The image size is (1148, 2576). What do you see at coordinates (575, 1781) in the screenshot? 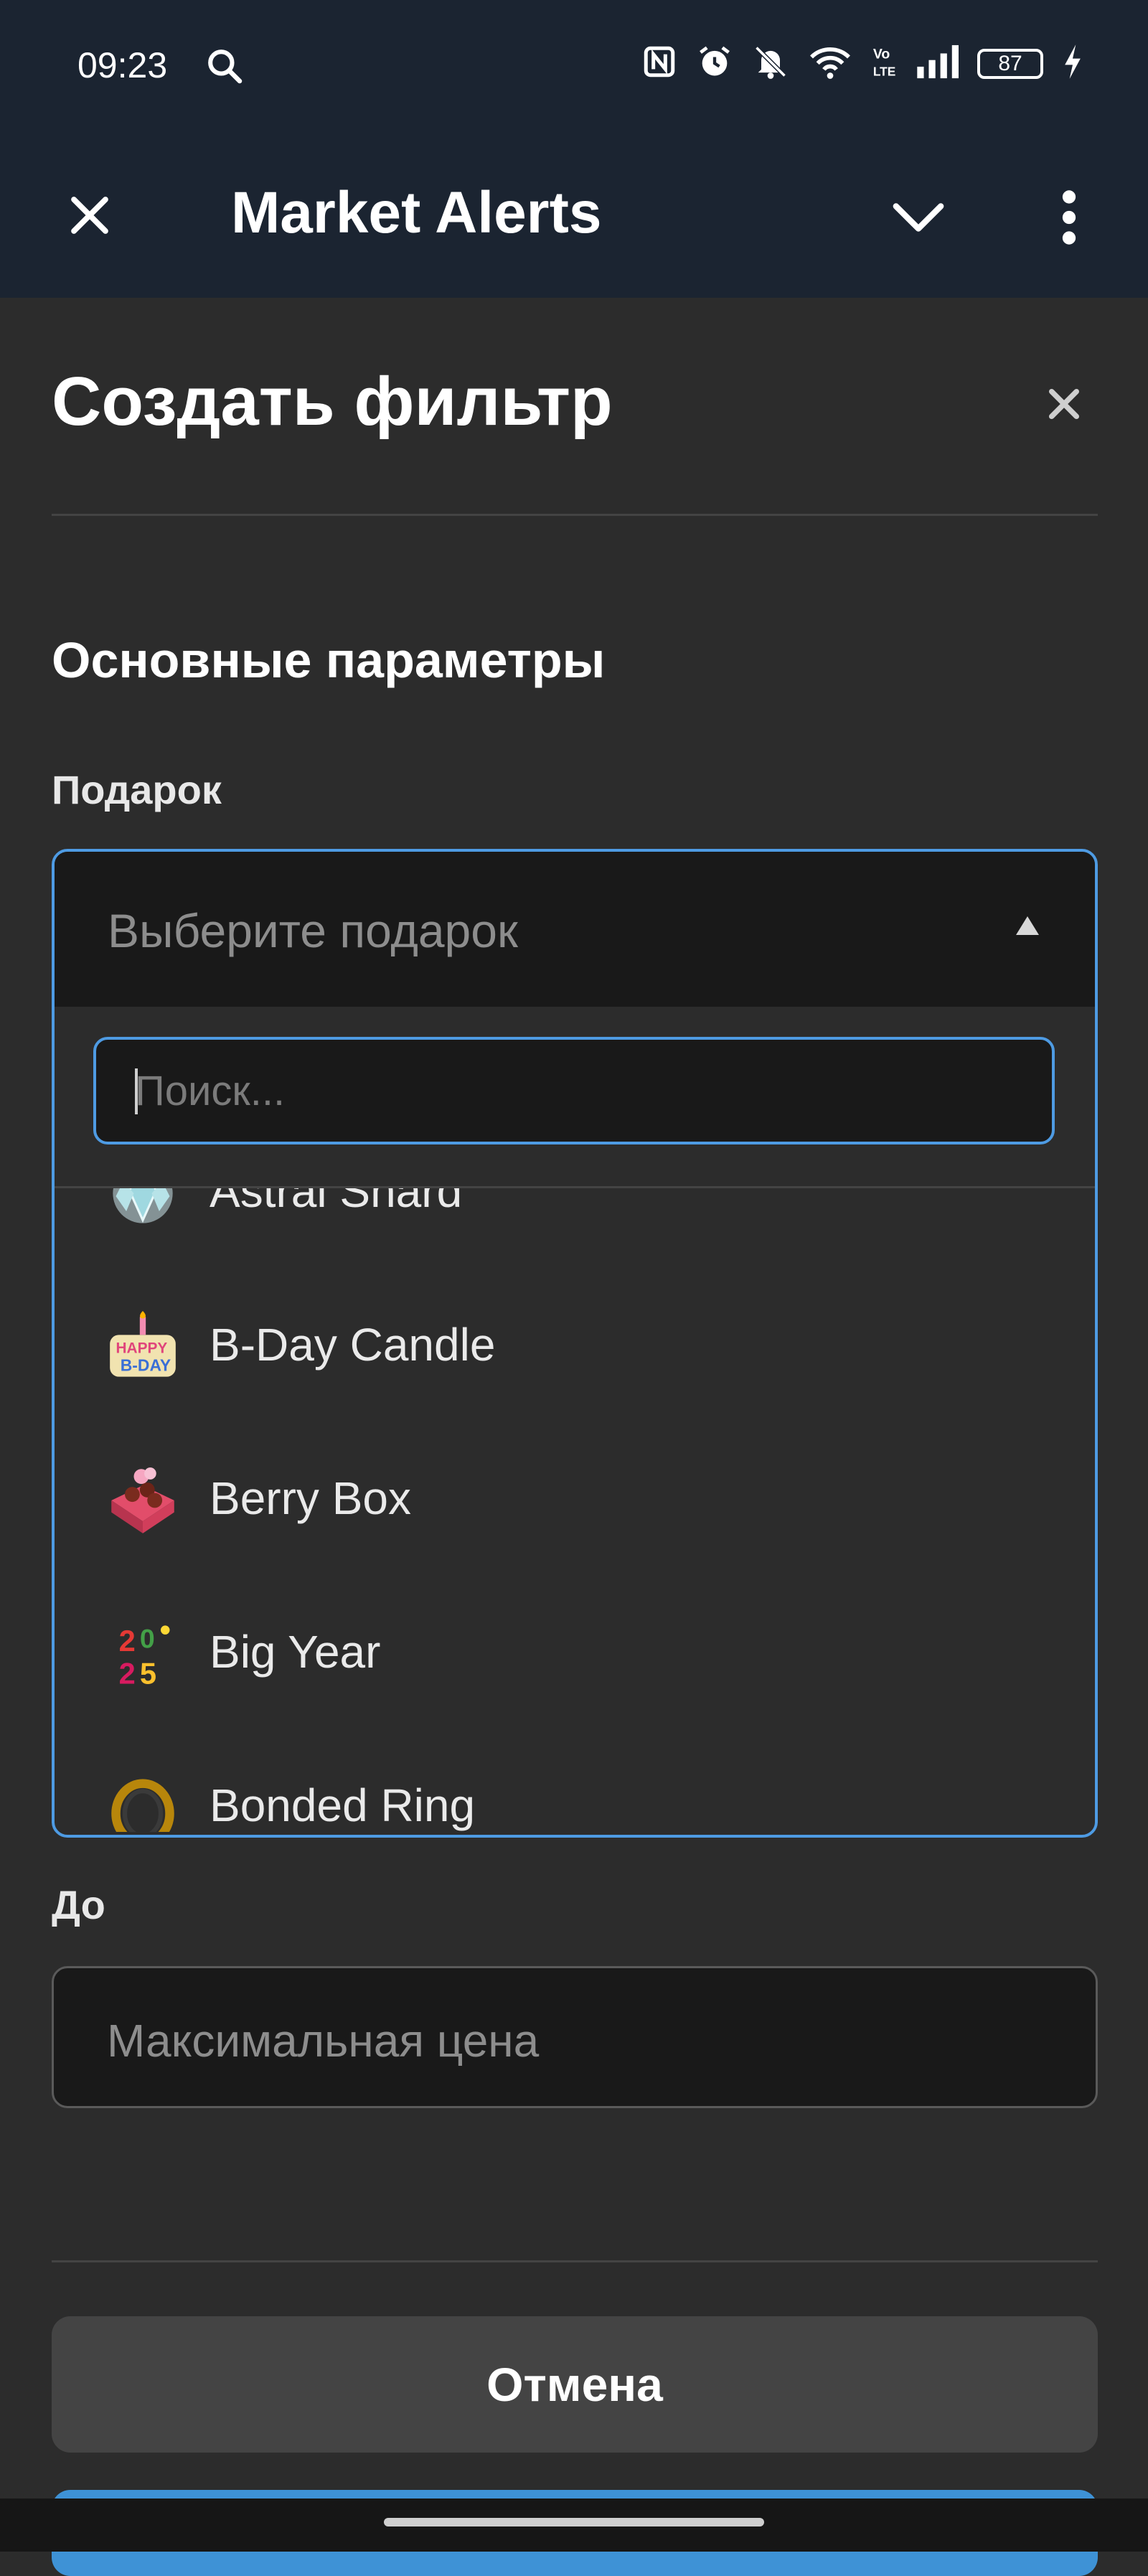
I see `list-item: Bonded Ring` at bounding box center [575, 1781].